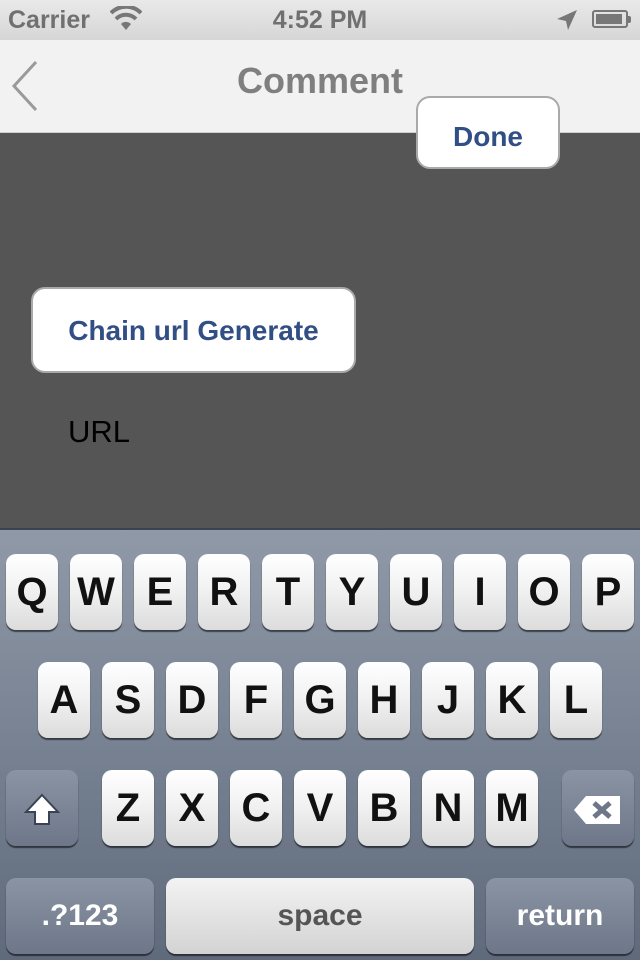 The width and height of the screenshot is (640, 960). What do you see at coordinates (193, 330) in the screenshot?
I see `chain-url-generate-button: Chain url Generate` at bounding box center [193, 330].